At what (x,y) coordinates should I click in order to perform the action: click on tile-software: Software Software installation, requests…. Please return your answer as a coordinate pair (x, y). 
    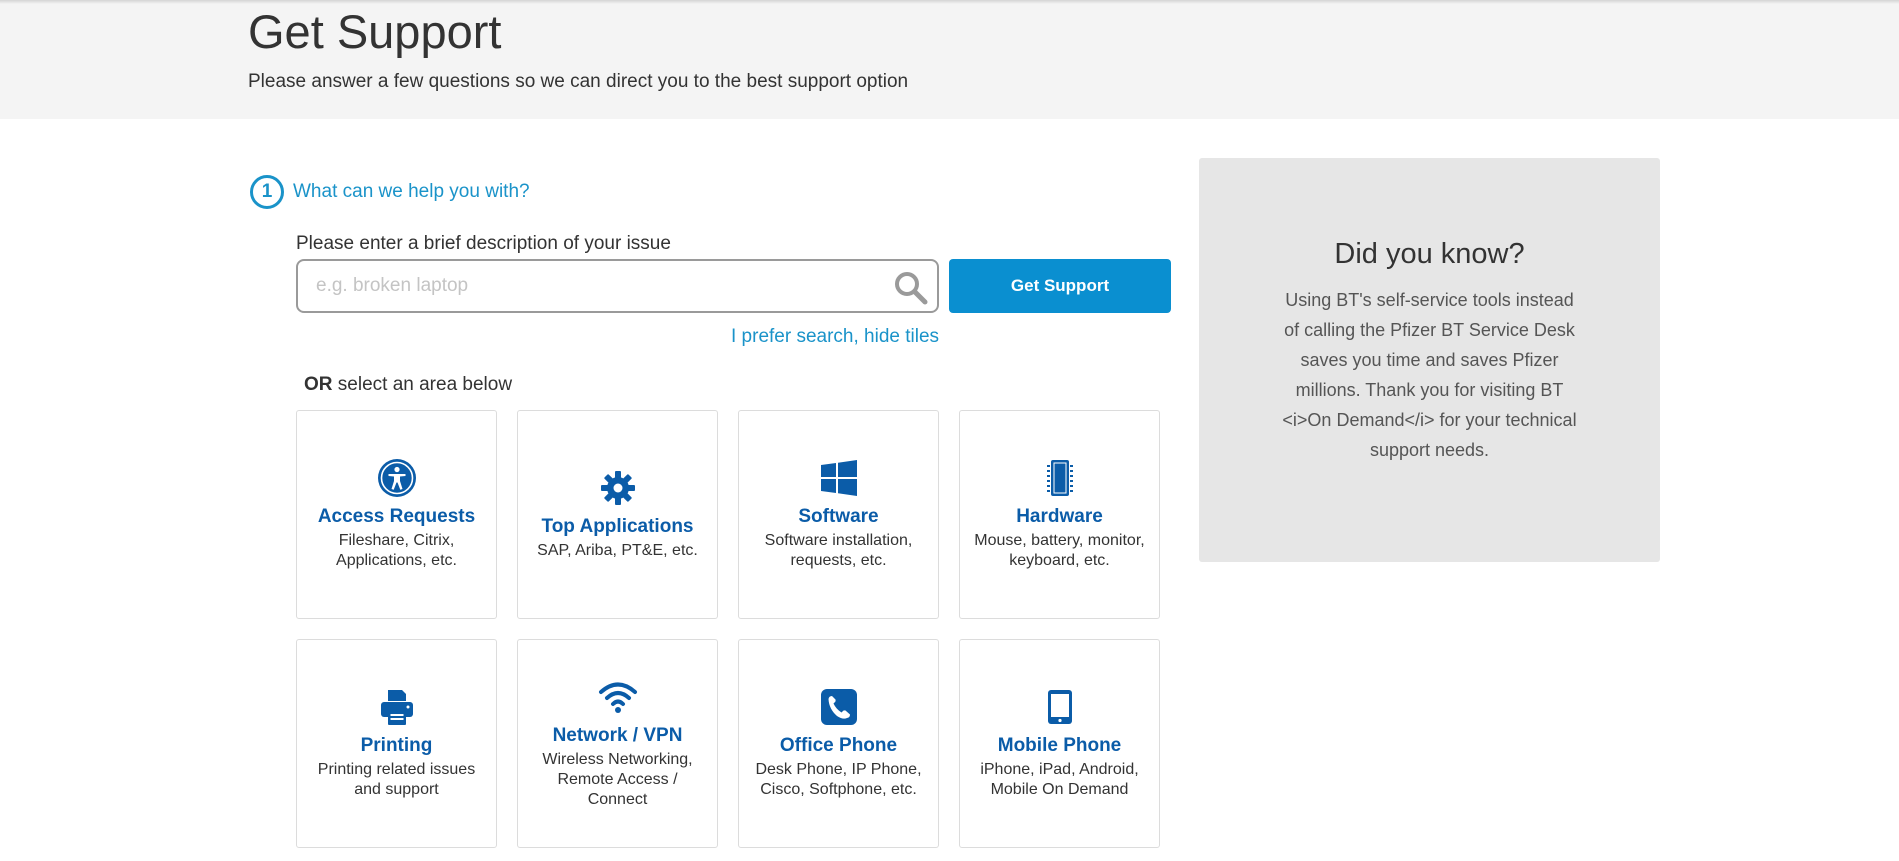
    Looking at the image, I should click on (838, 514).